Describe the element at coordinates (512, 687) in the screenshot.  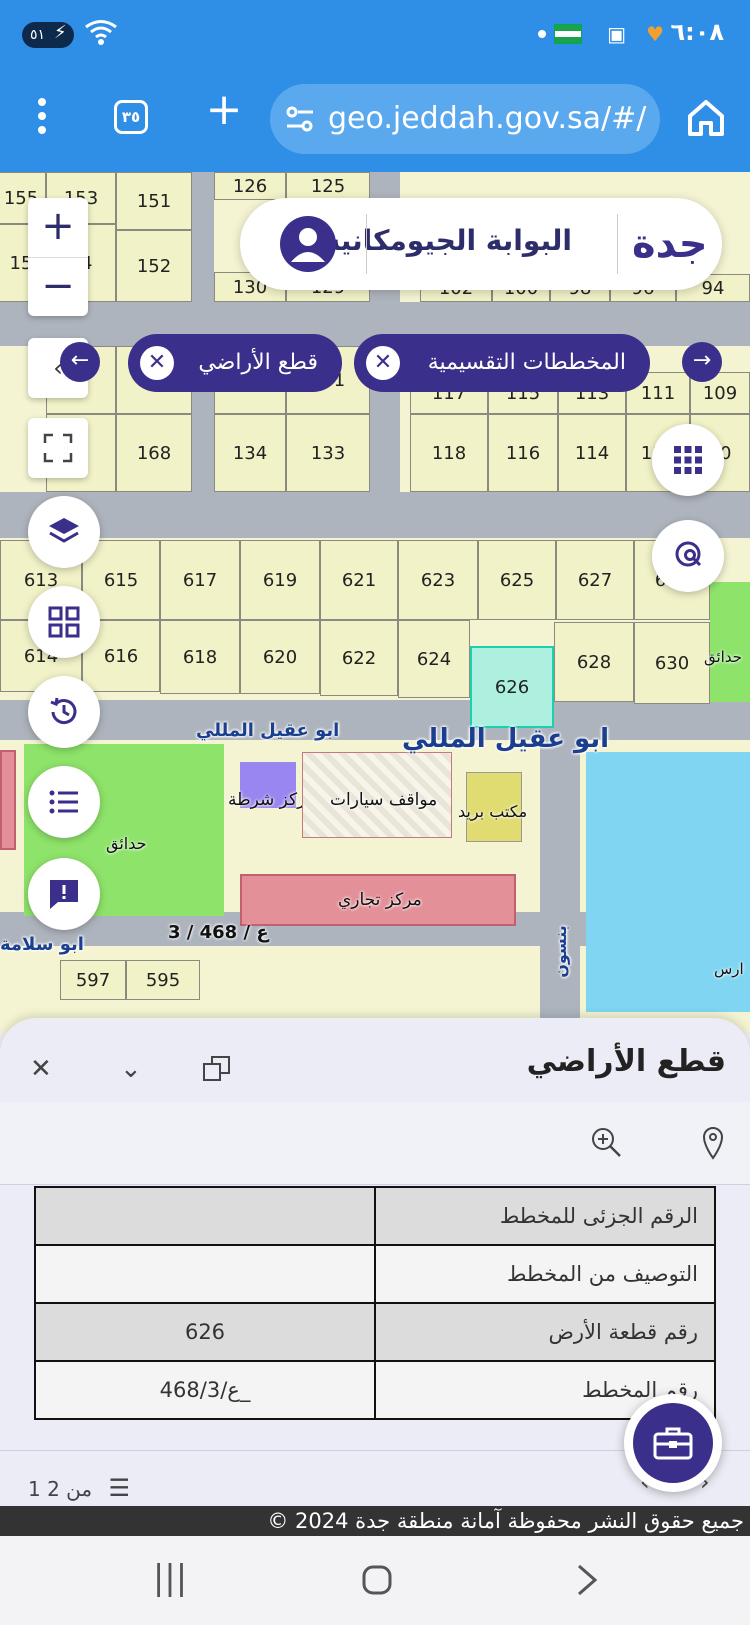
I see `selected-lot: 626` at that location.